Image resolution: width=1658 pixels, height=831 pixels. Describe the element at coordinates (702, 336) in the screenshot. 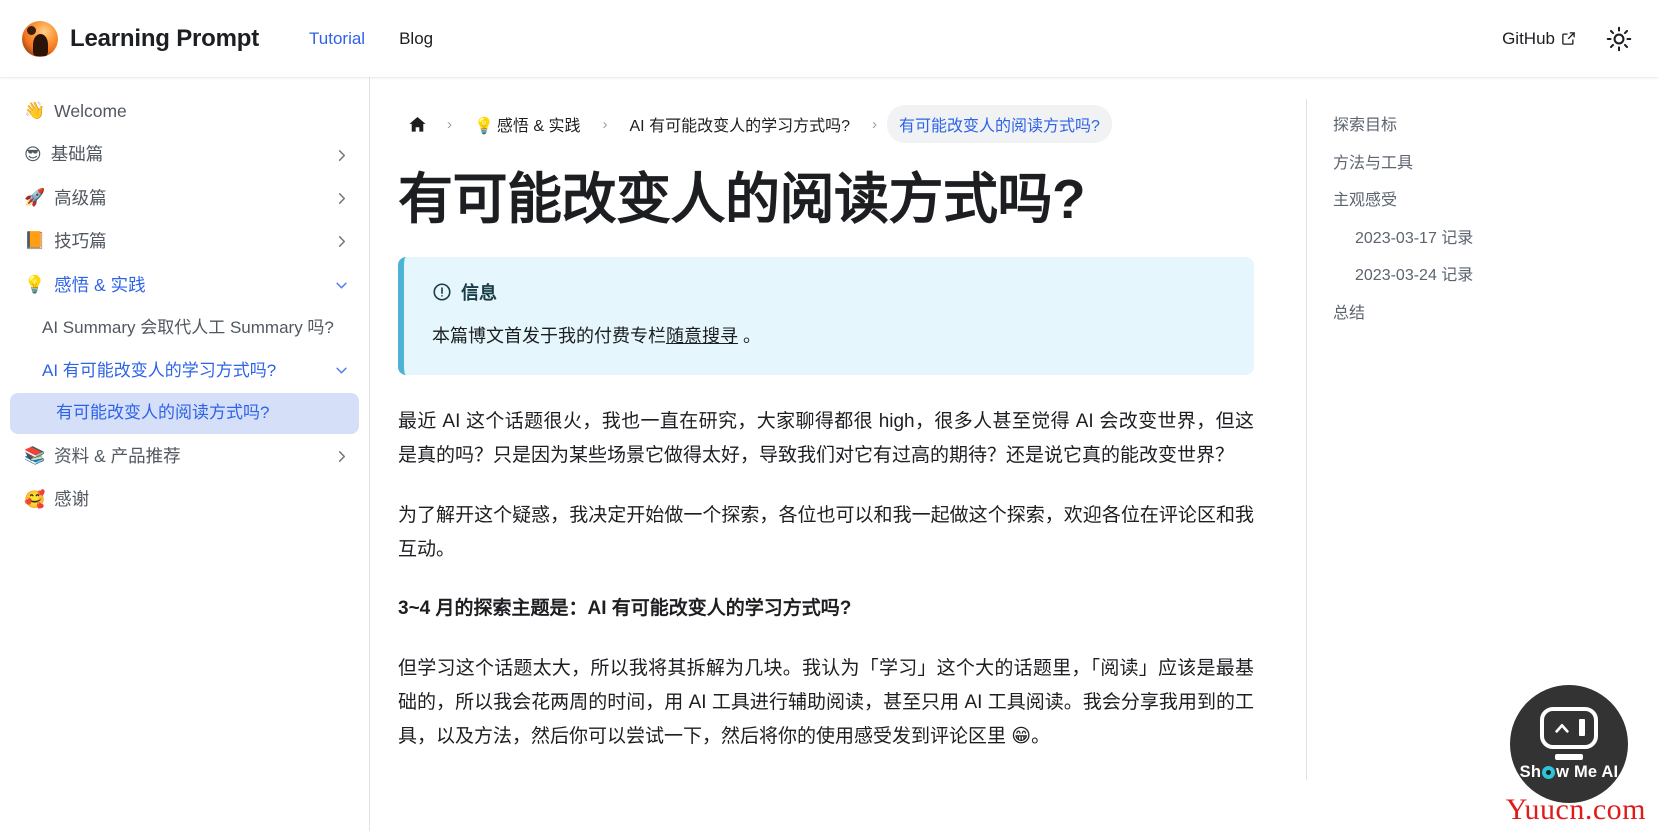

I see `admonition-link: 随意搜寻` at that location.